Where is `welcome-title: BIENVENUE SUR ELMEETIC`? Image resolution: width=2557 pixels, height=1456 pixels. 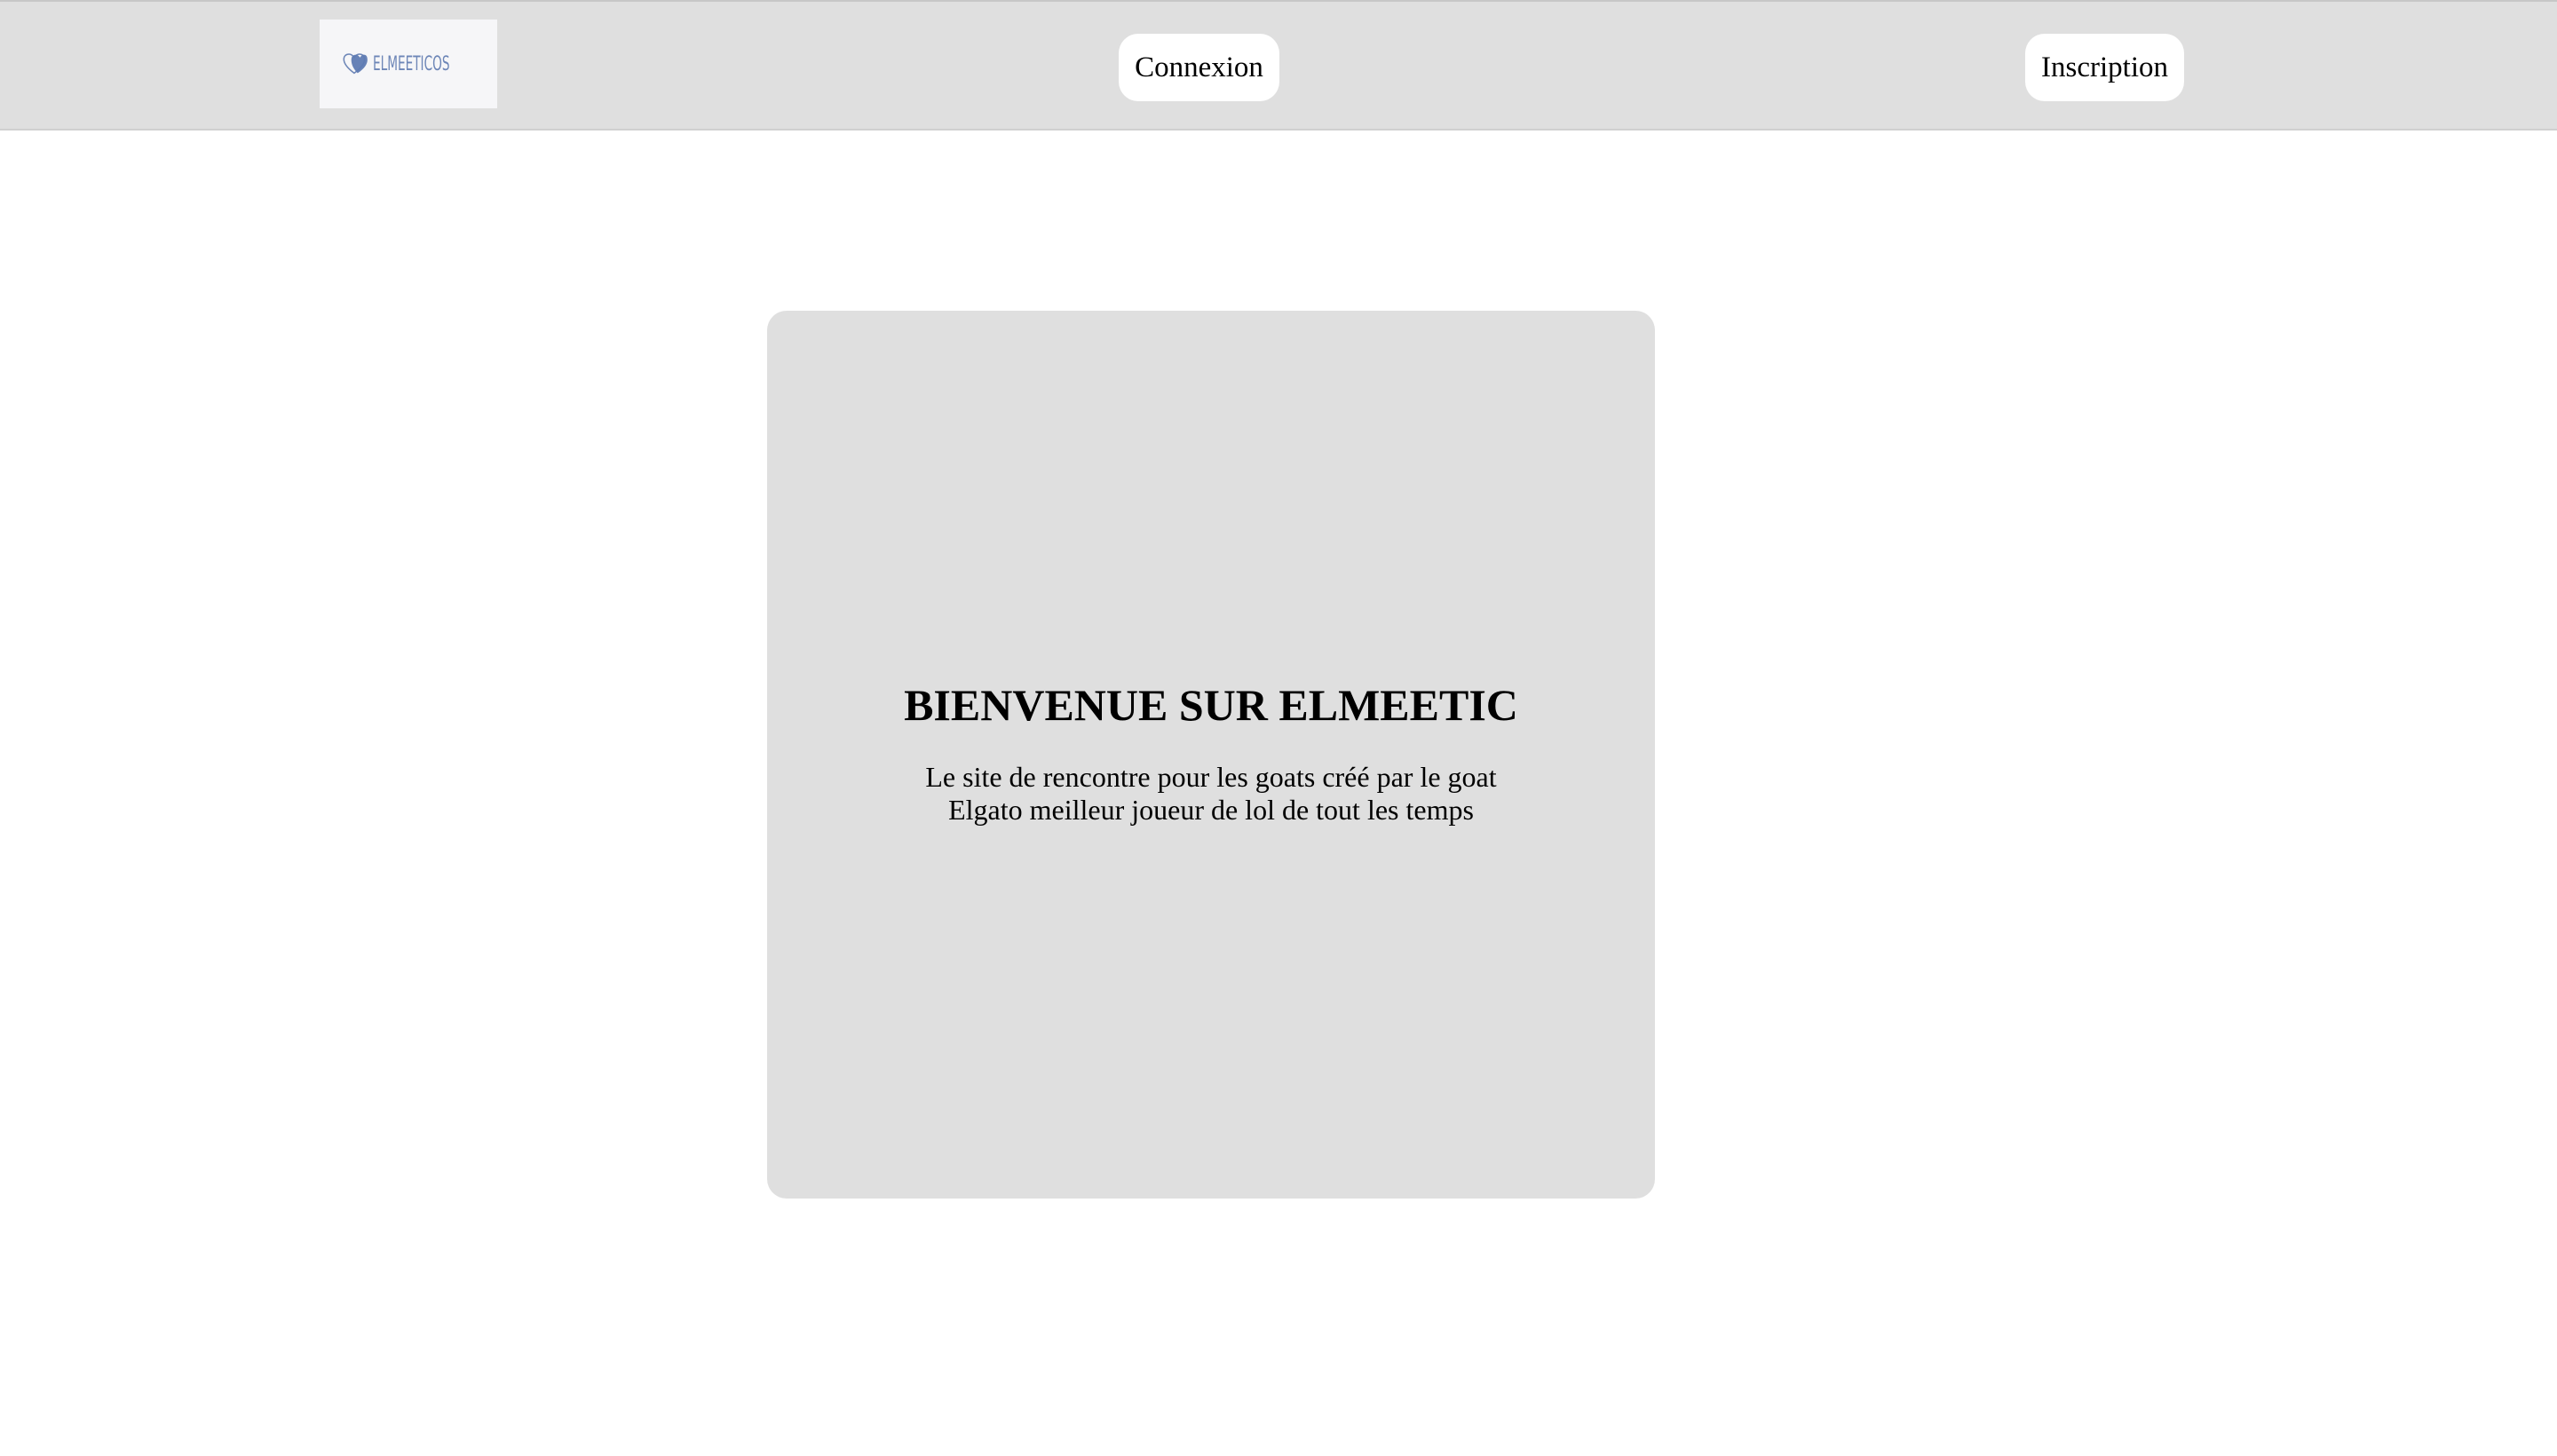
welcome-title: BIENVENUE SUR ELMEETIC is located at coordinates (1211, 705).